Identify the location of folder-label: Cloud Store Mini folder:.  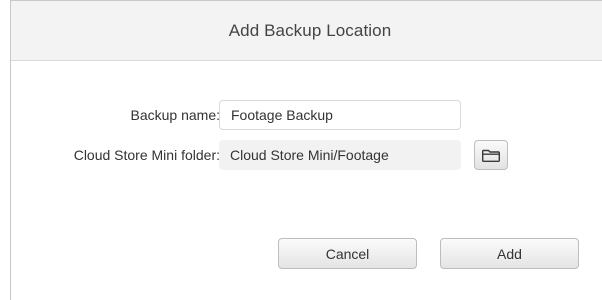
(146, 155).